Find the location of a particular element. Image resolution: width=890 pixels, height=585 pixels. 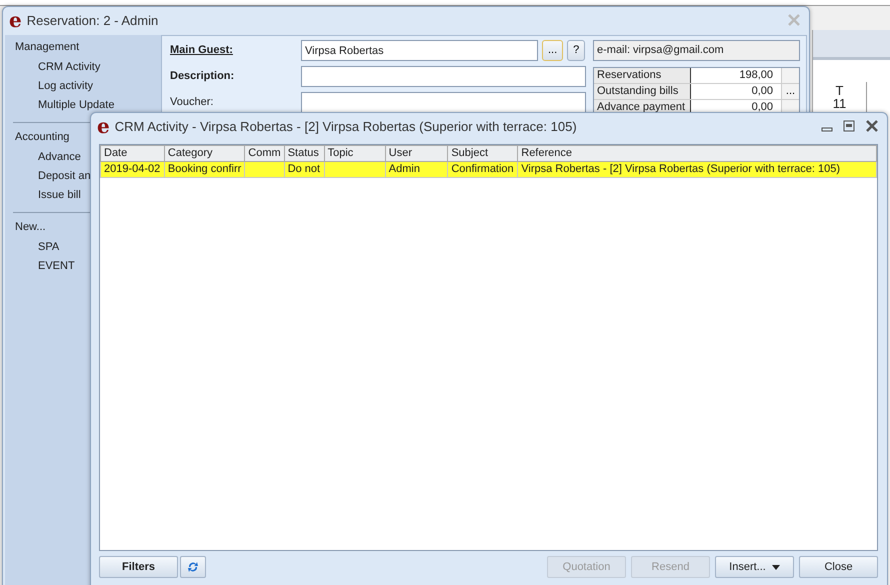

field-label: Description: is located at coordinates (203, 76).